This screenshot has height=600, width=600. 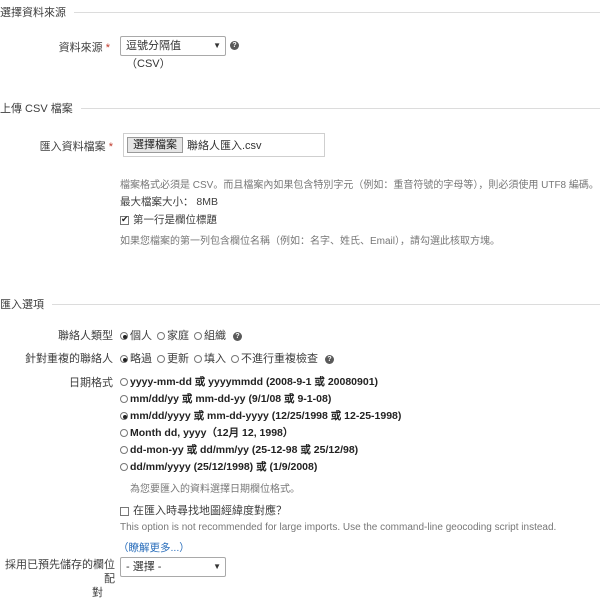 I want to click on data-source-label-text: 資料來源, so click(x=80, y=48).